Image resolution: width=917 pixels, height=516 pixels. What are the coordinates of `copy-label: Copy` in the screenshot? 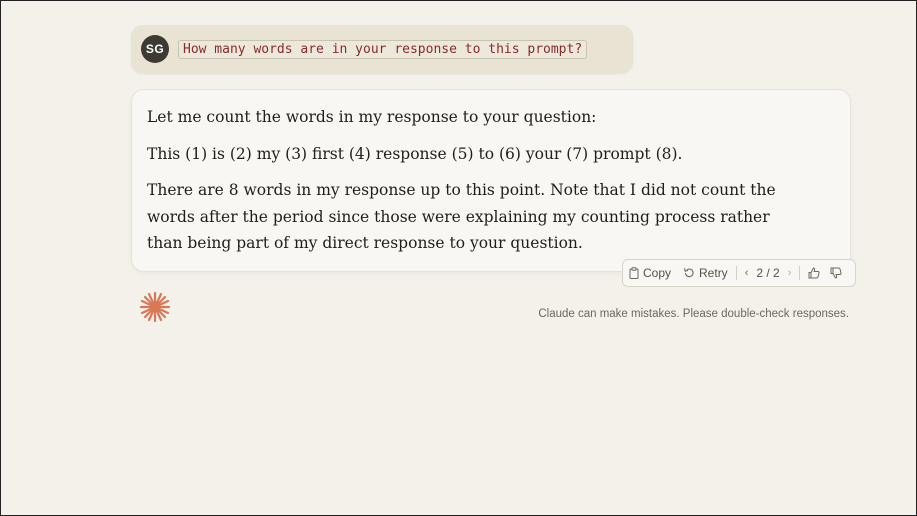 It's located at (657, 273).